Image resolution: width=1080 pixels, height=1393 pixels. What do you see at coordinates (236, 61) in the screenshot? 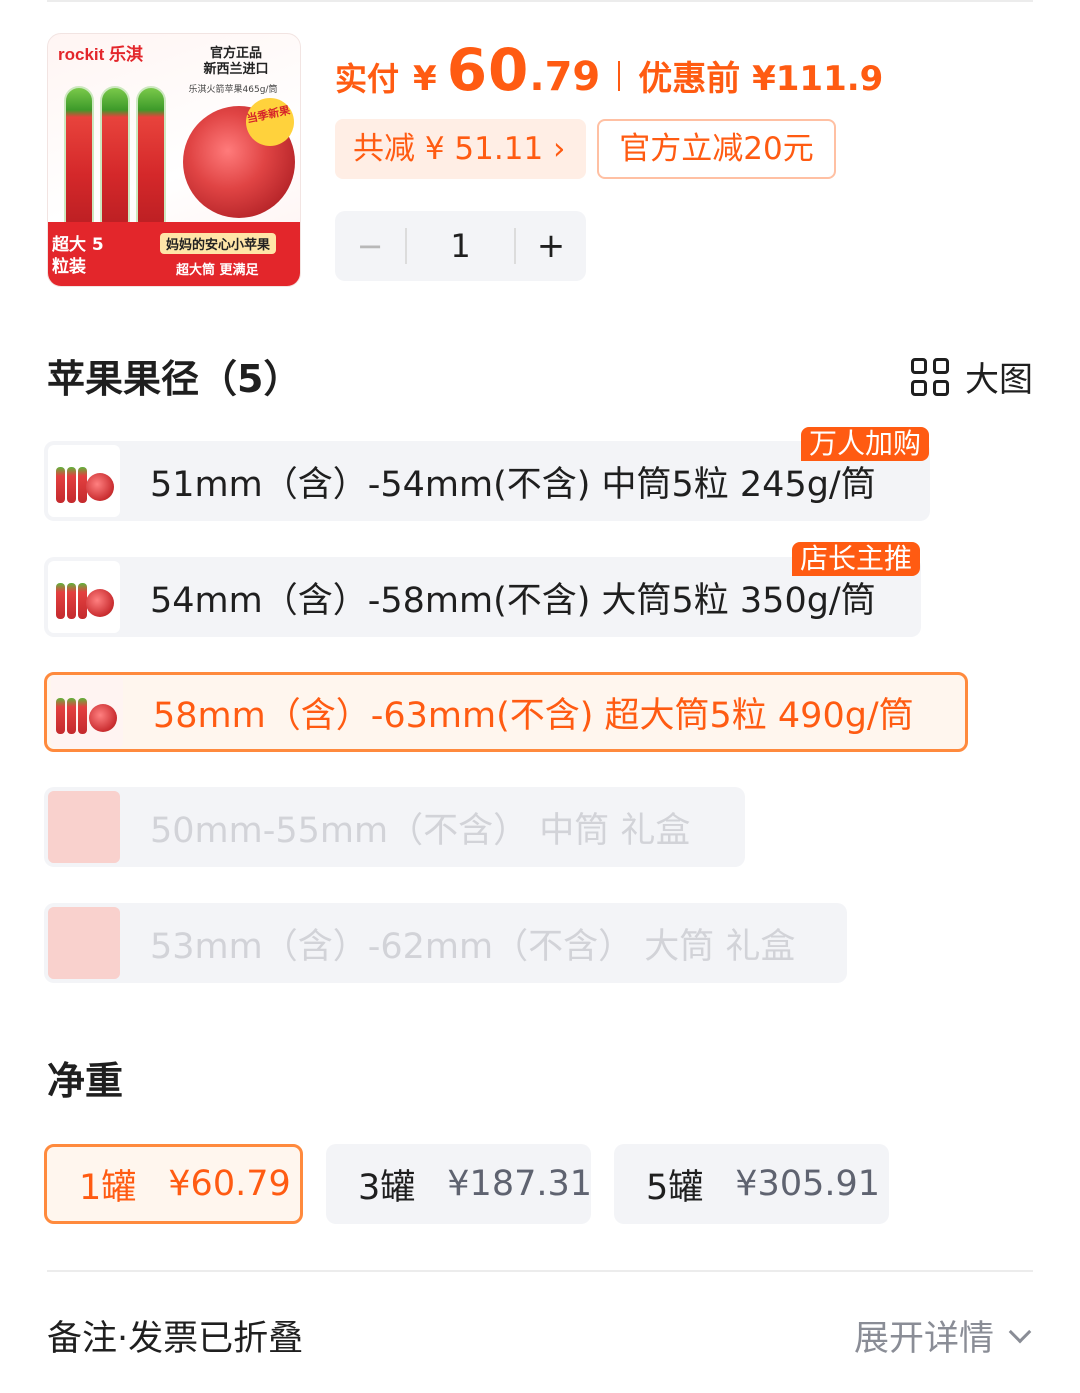
I see `auth-badge: 官方正品 新西兰进口` at bounding box center [236, 61].